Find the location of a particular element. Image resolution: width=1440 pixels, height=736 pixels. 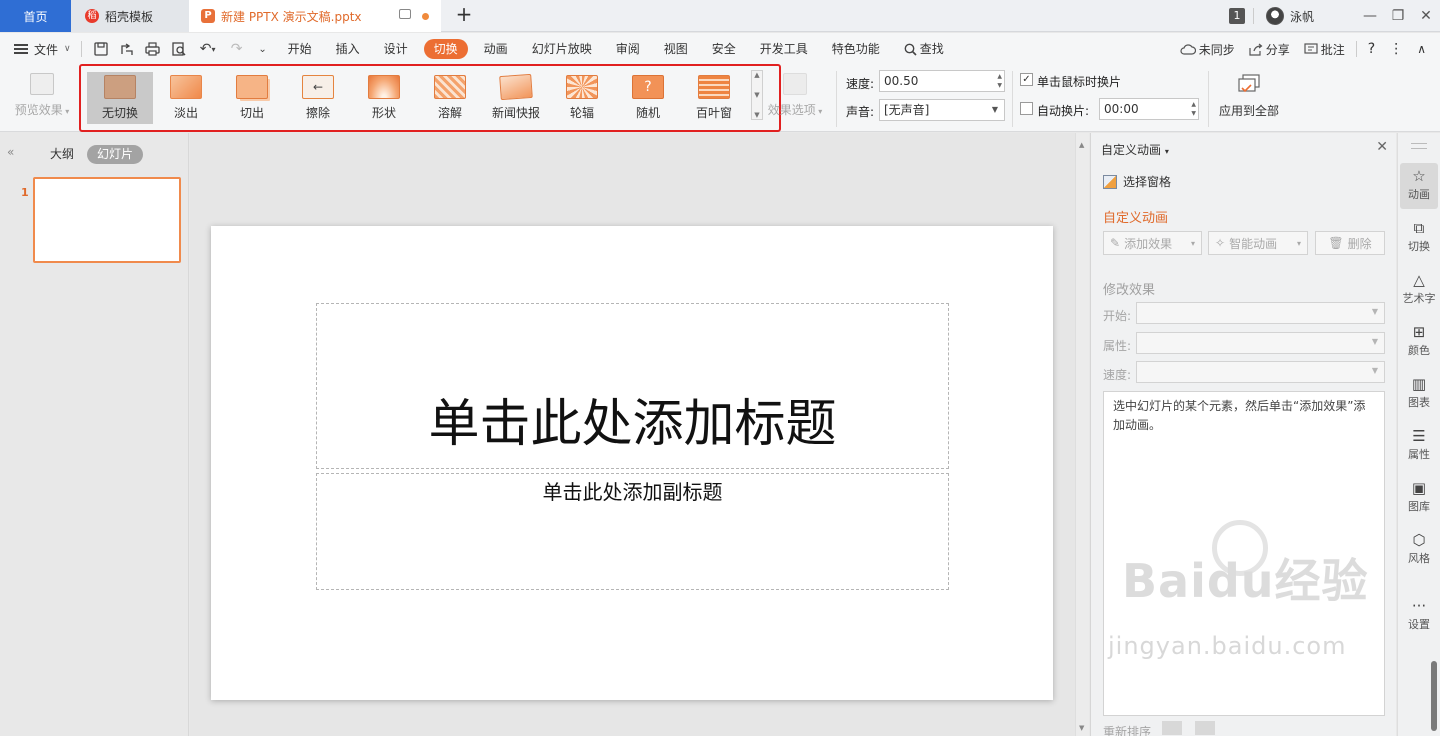

pane-header: 自定义动画 ▾ is located at coordinates (1135, 149).